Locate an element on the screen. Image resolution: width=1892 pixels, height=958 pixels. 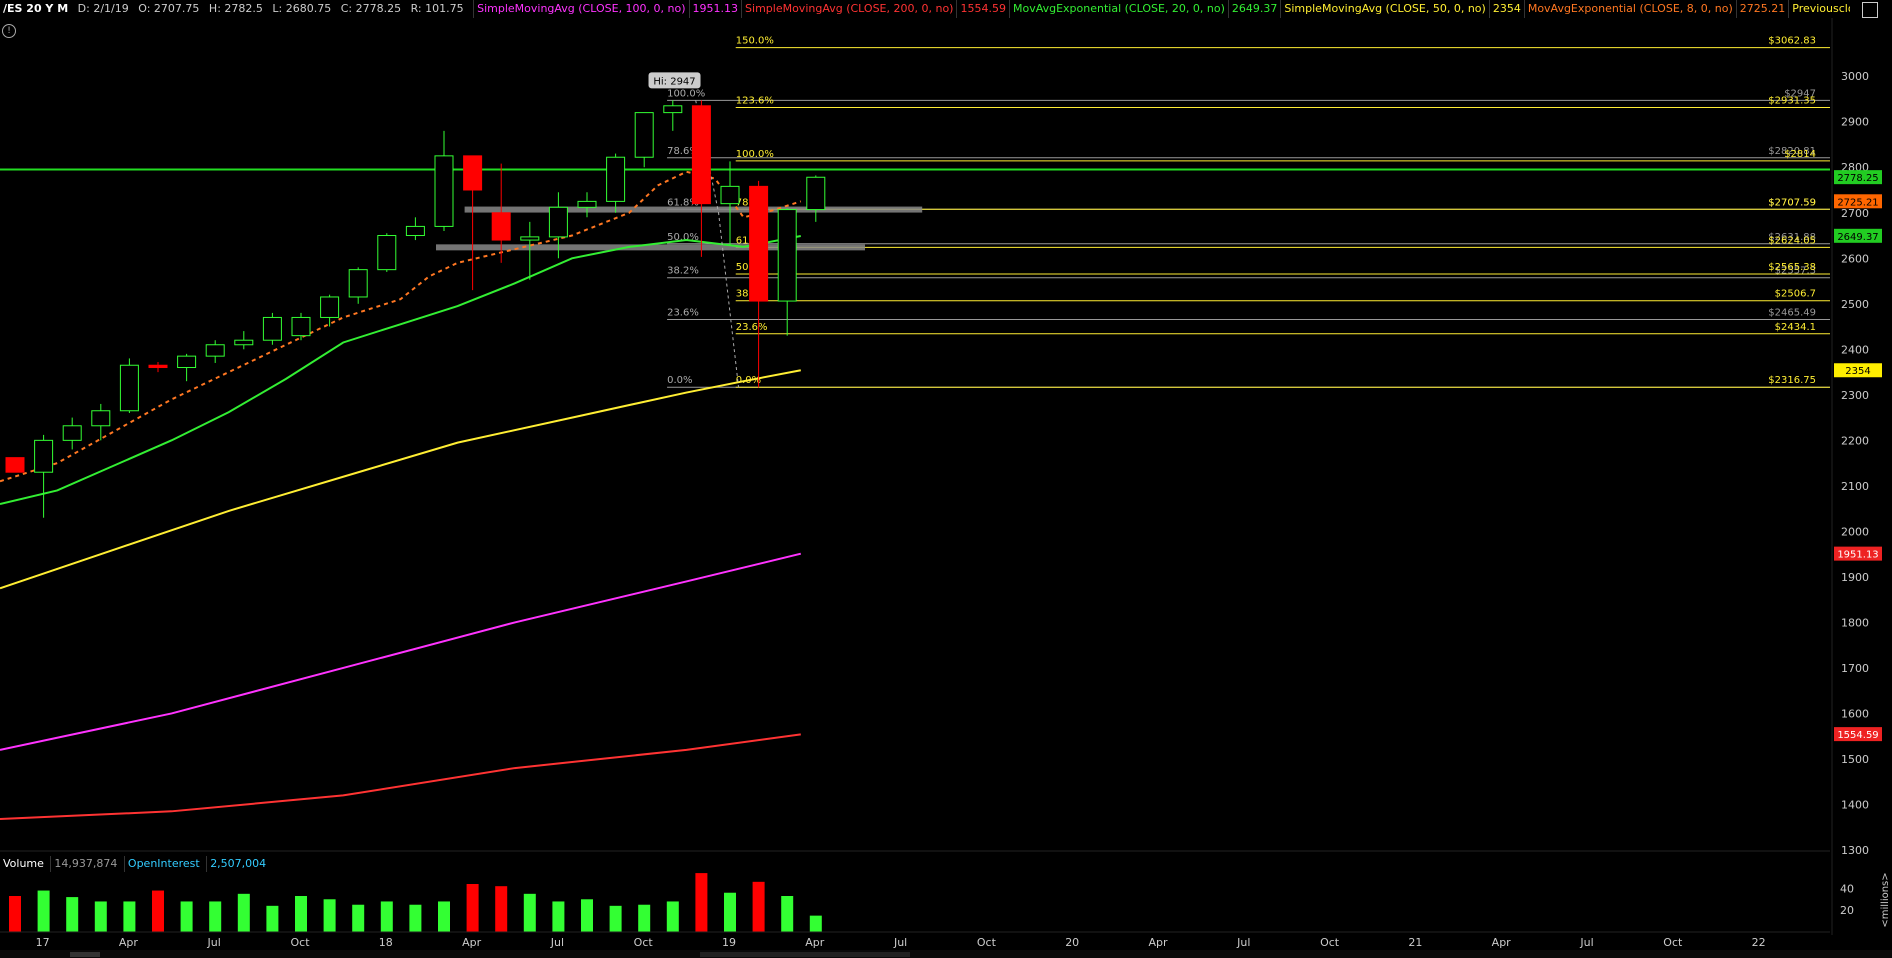
y-tick-label: 2000 is located at coordinates (1855, 531).